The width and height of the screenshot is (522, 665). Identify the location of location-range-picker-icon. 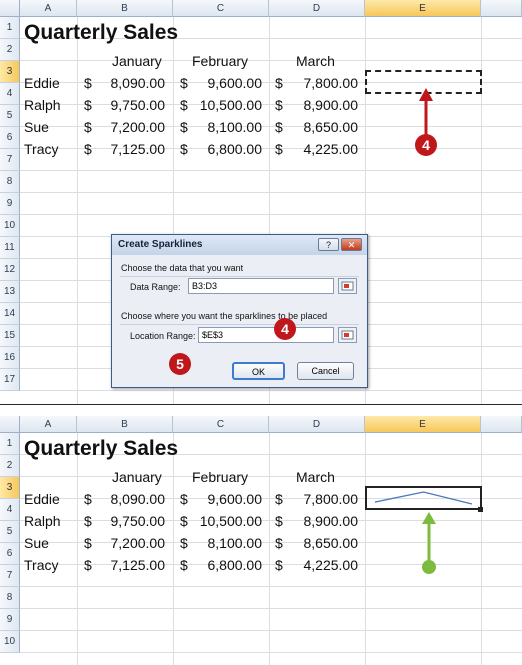
(347, 335).